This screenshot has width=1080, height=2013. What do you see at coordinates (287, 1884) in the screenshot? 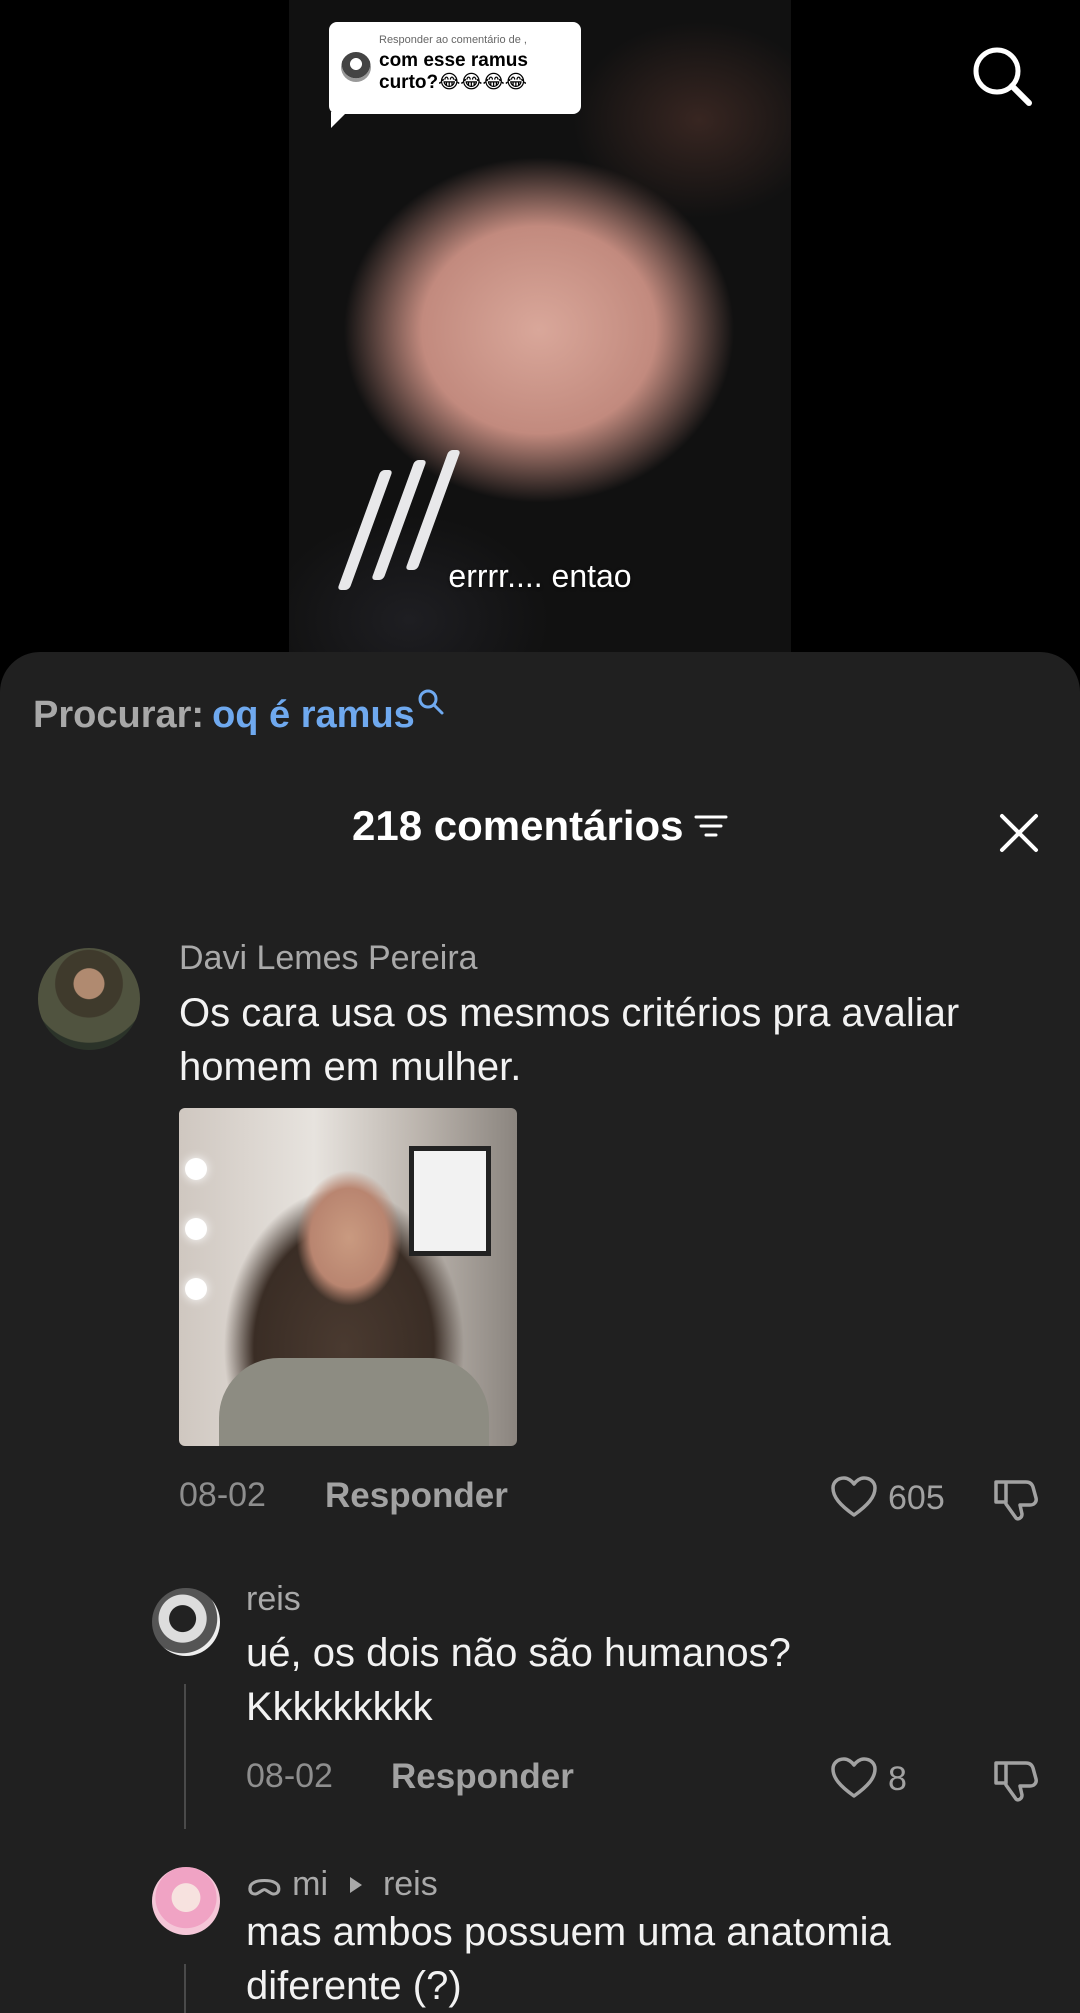
I see `comment-author: ᯅ mi` at bounding box center [287, 1884].